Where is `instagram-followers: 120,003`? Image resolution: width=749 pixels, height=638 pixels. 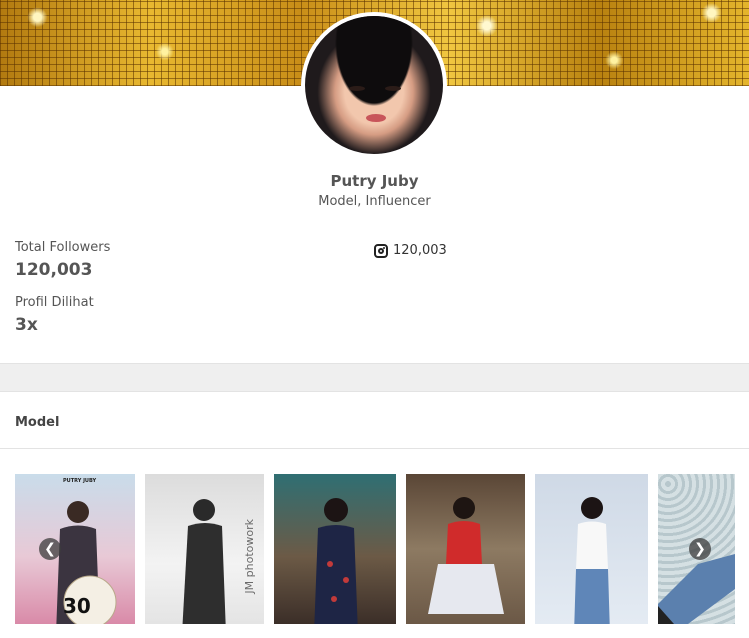
instagram-followers: 120,003 is located at coordinates (410, 250).